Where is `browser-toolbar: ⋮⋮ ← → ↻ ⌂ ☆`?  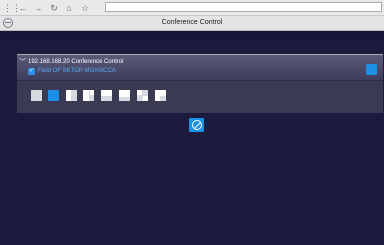
browser-toolbar: ⋮⋮ ← → ↻ ⌂ ☆ is located at coordinates (192, 8).